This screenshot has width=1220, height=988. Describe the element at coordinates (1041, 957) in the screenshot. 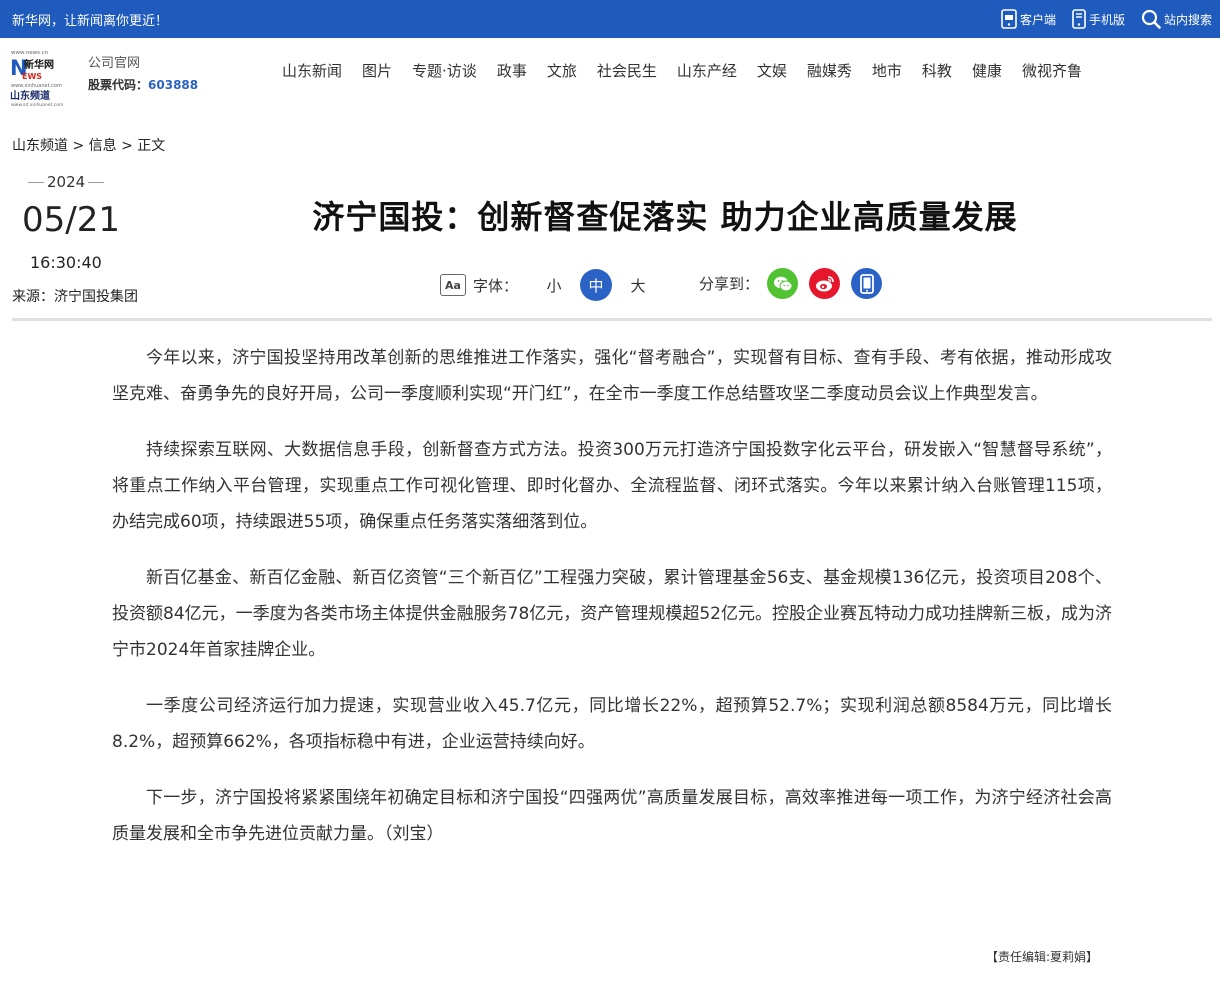

I see `responsible-editor: 【责任编辑:夏莉娟】` at that location.